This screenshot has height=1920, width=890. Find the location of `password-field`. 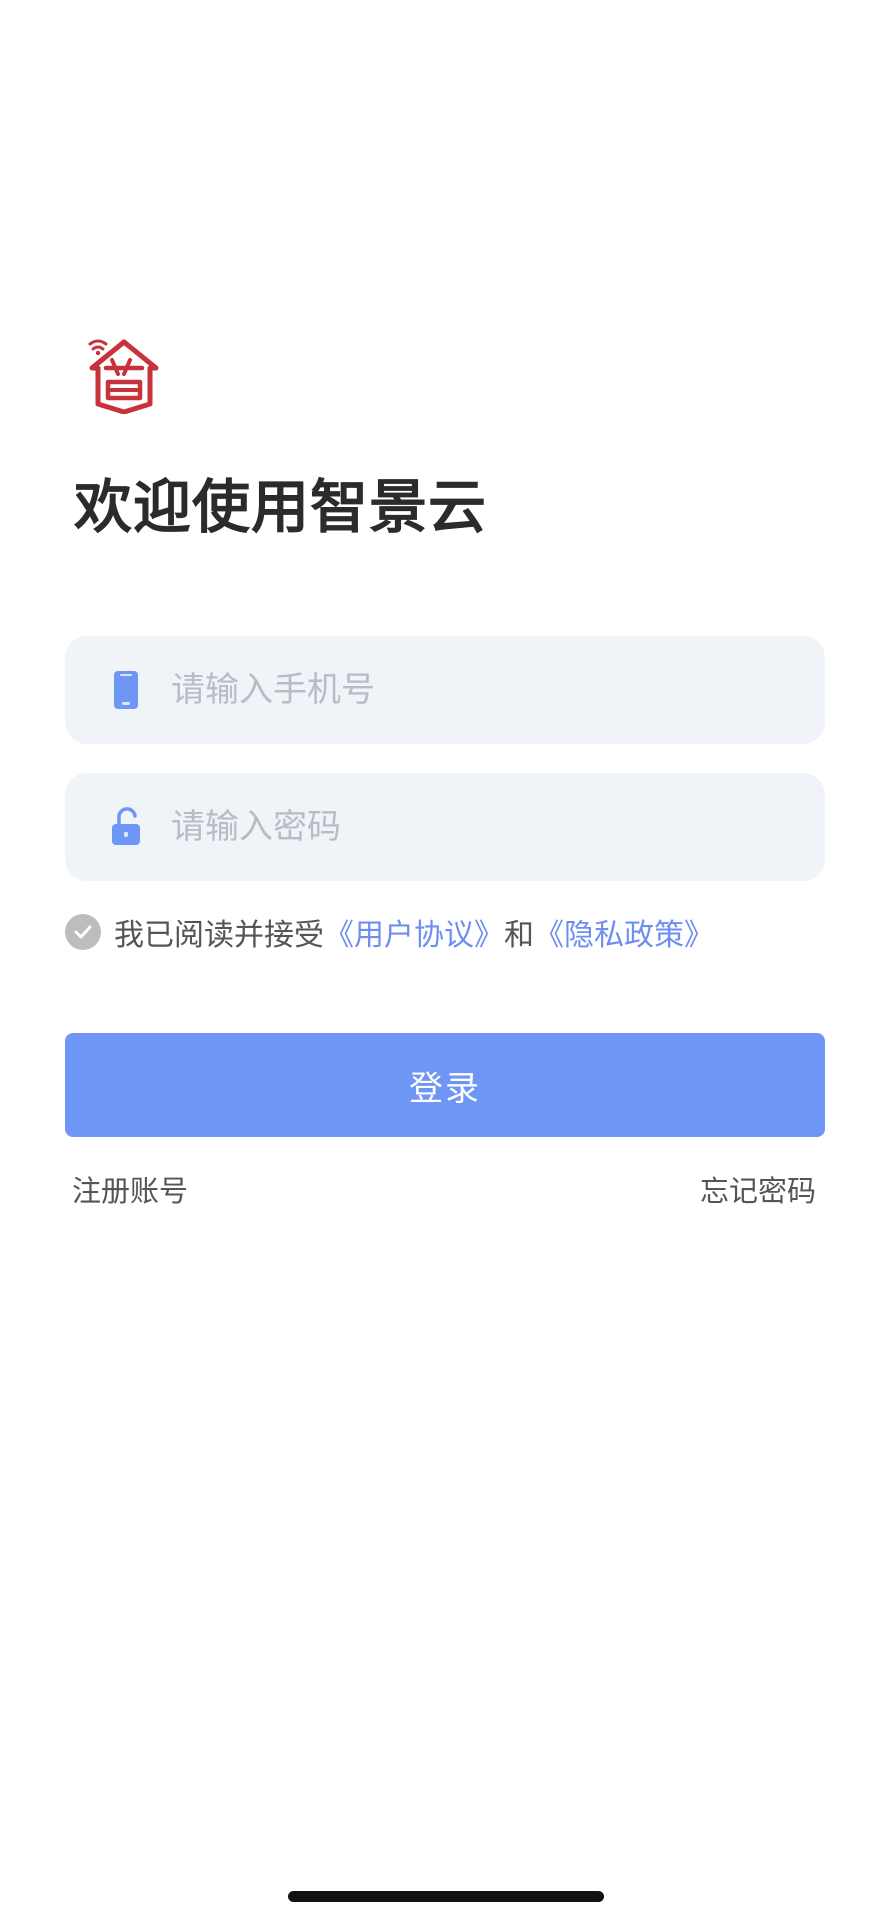

password-field is located at coordinates (445, 827).